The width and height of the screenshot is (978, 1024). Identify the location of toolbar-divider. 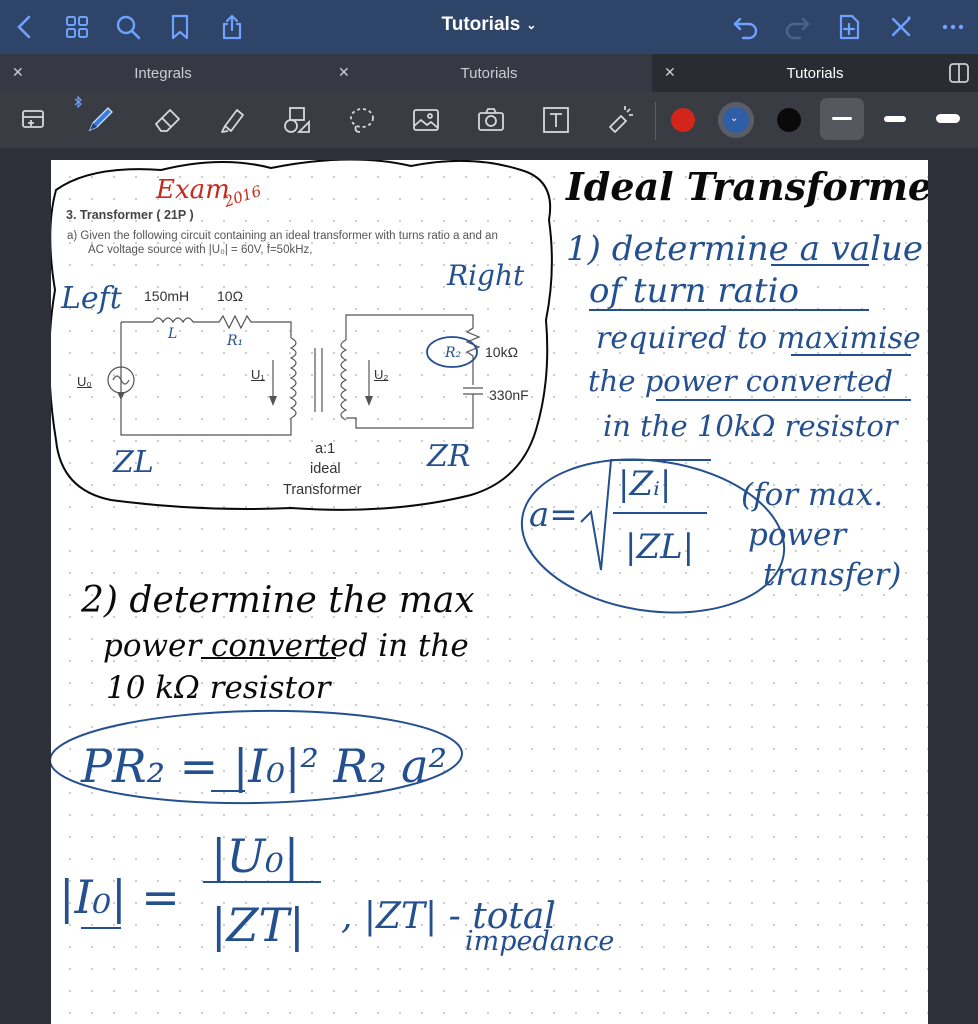
(655, 121).